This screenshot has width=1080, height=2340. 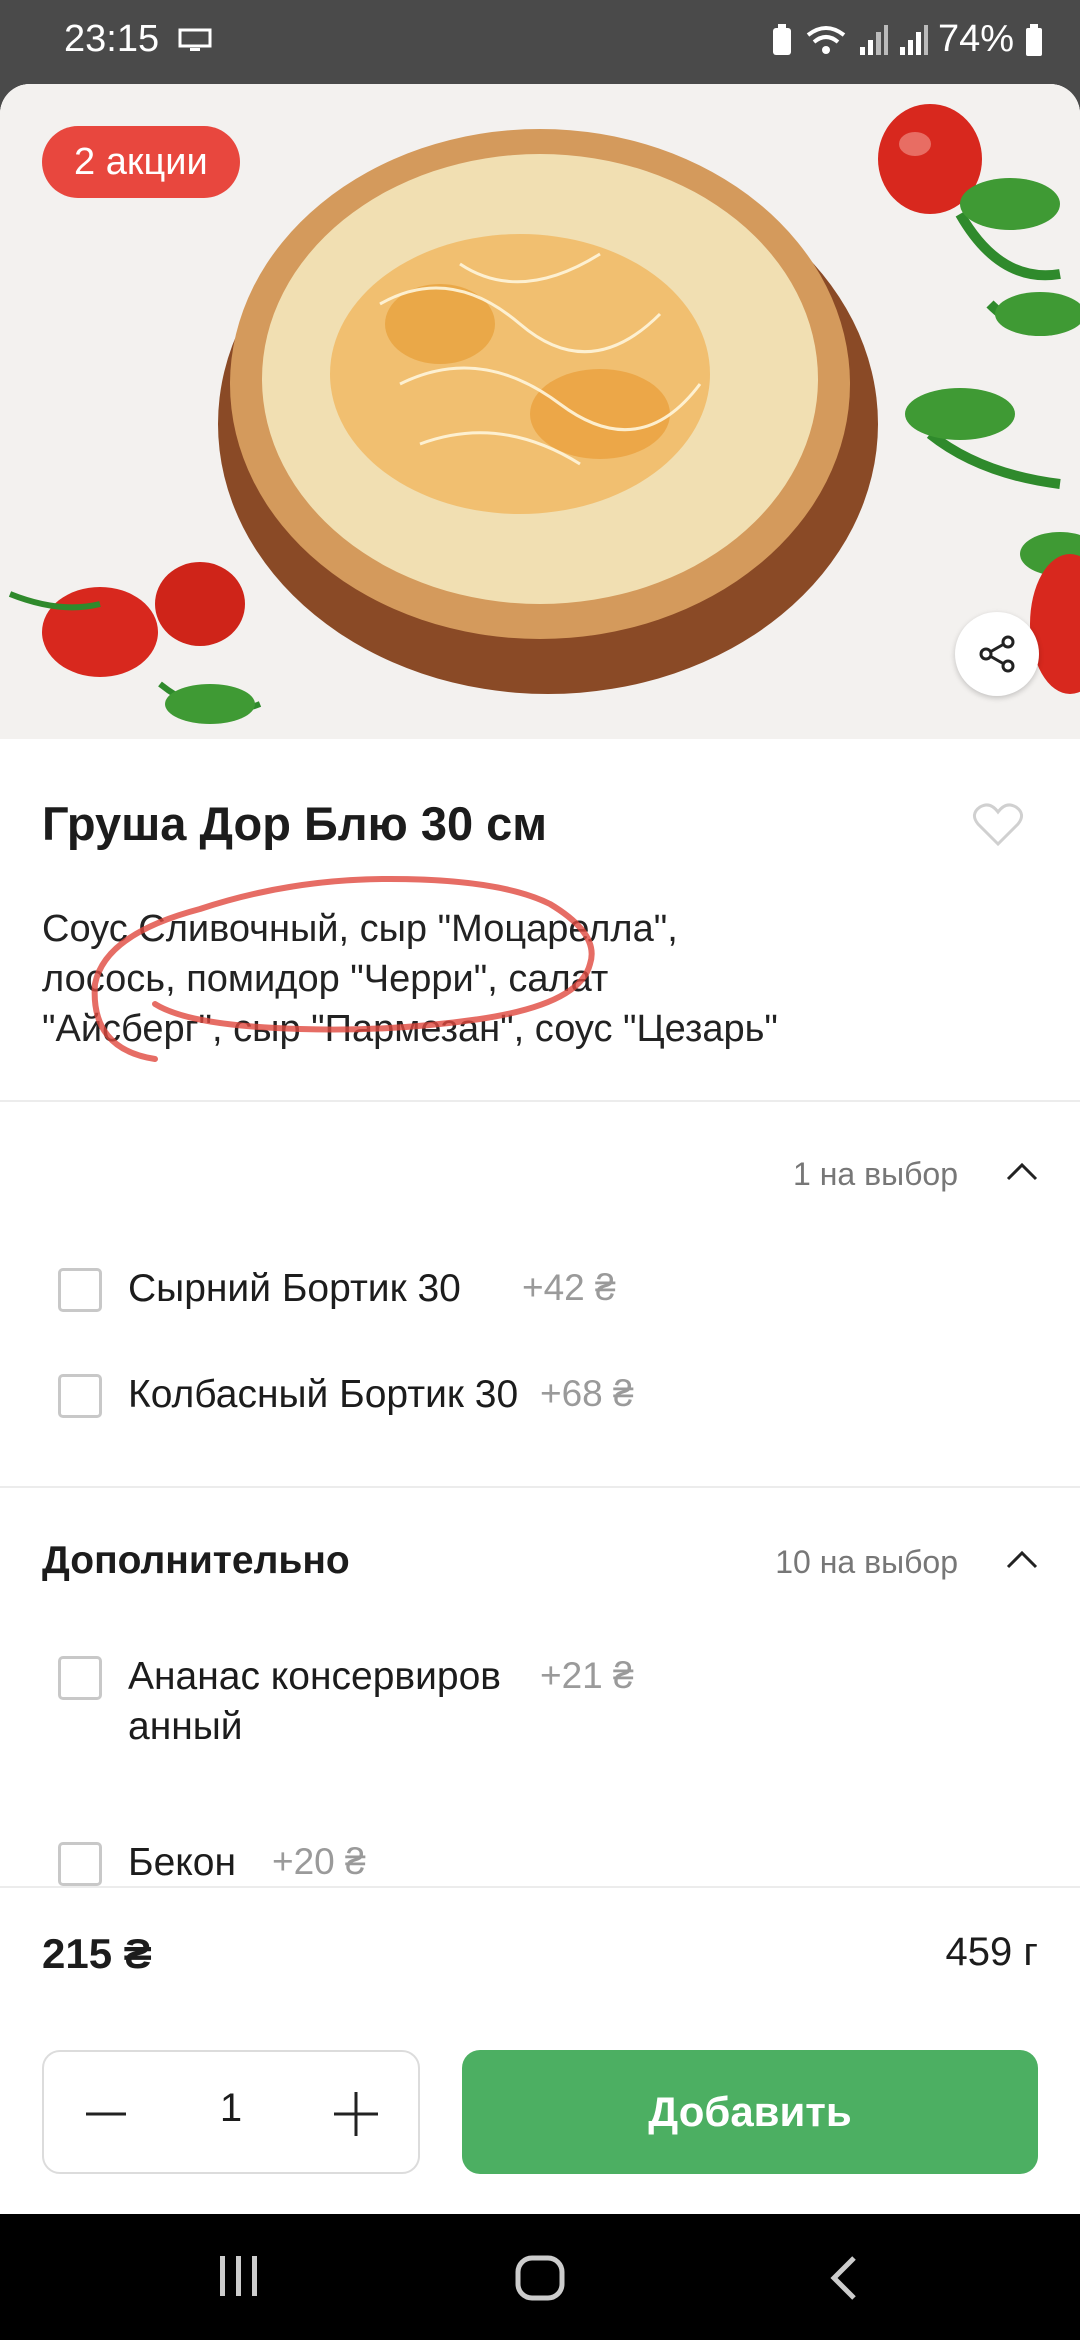 I want to click on status-bar: 23:15 74%, so click(x=540, y=42).